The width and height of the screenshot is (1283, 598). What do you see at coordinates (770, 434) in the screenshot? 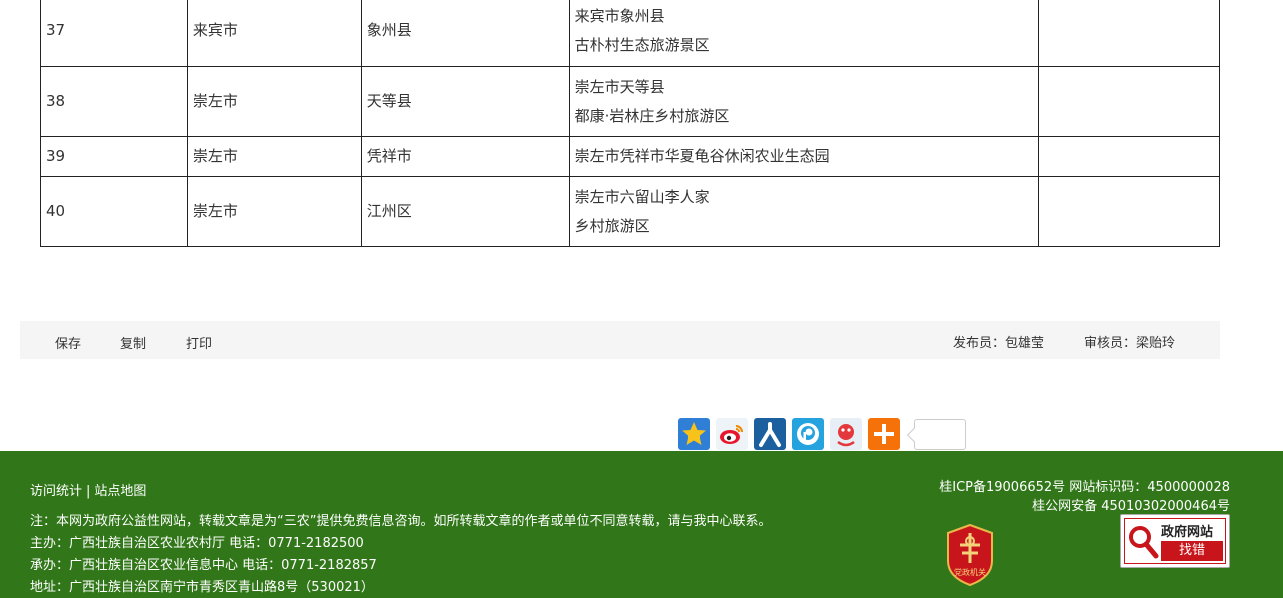
I see `renren-icon` at bounding box center [770, 434].